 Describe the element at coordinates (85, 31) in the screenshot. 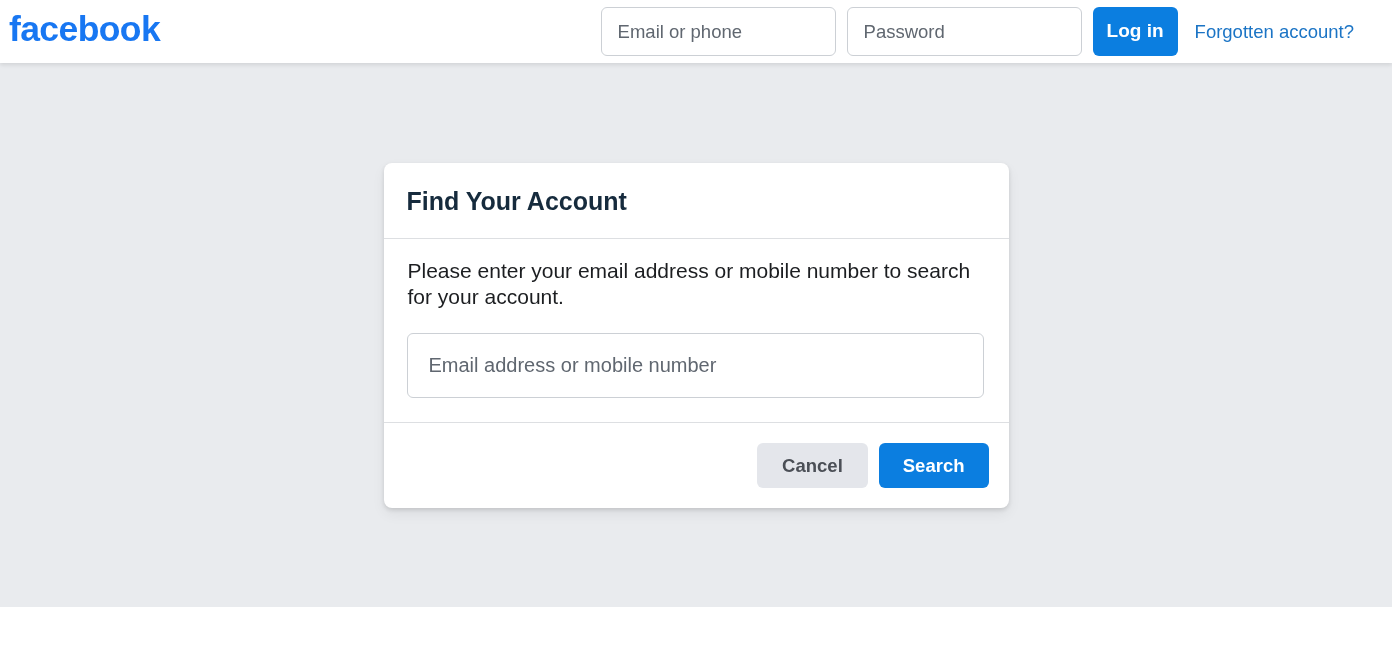

I see `facebook-logo: facebook` at that location.